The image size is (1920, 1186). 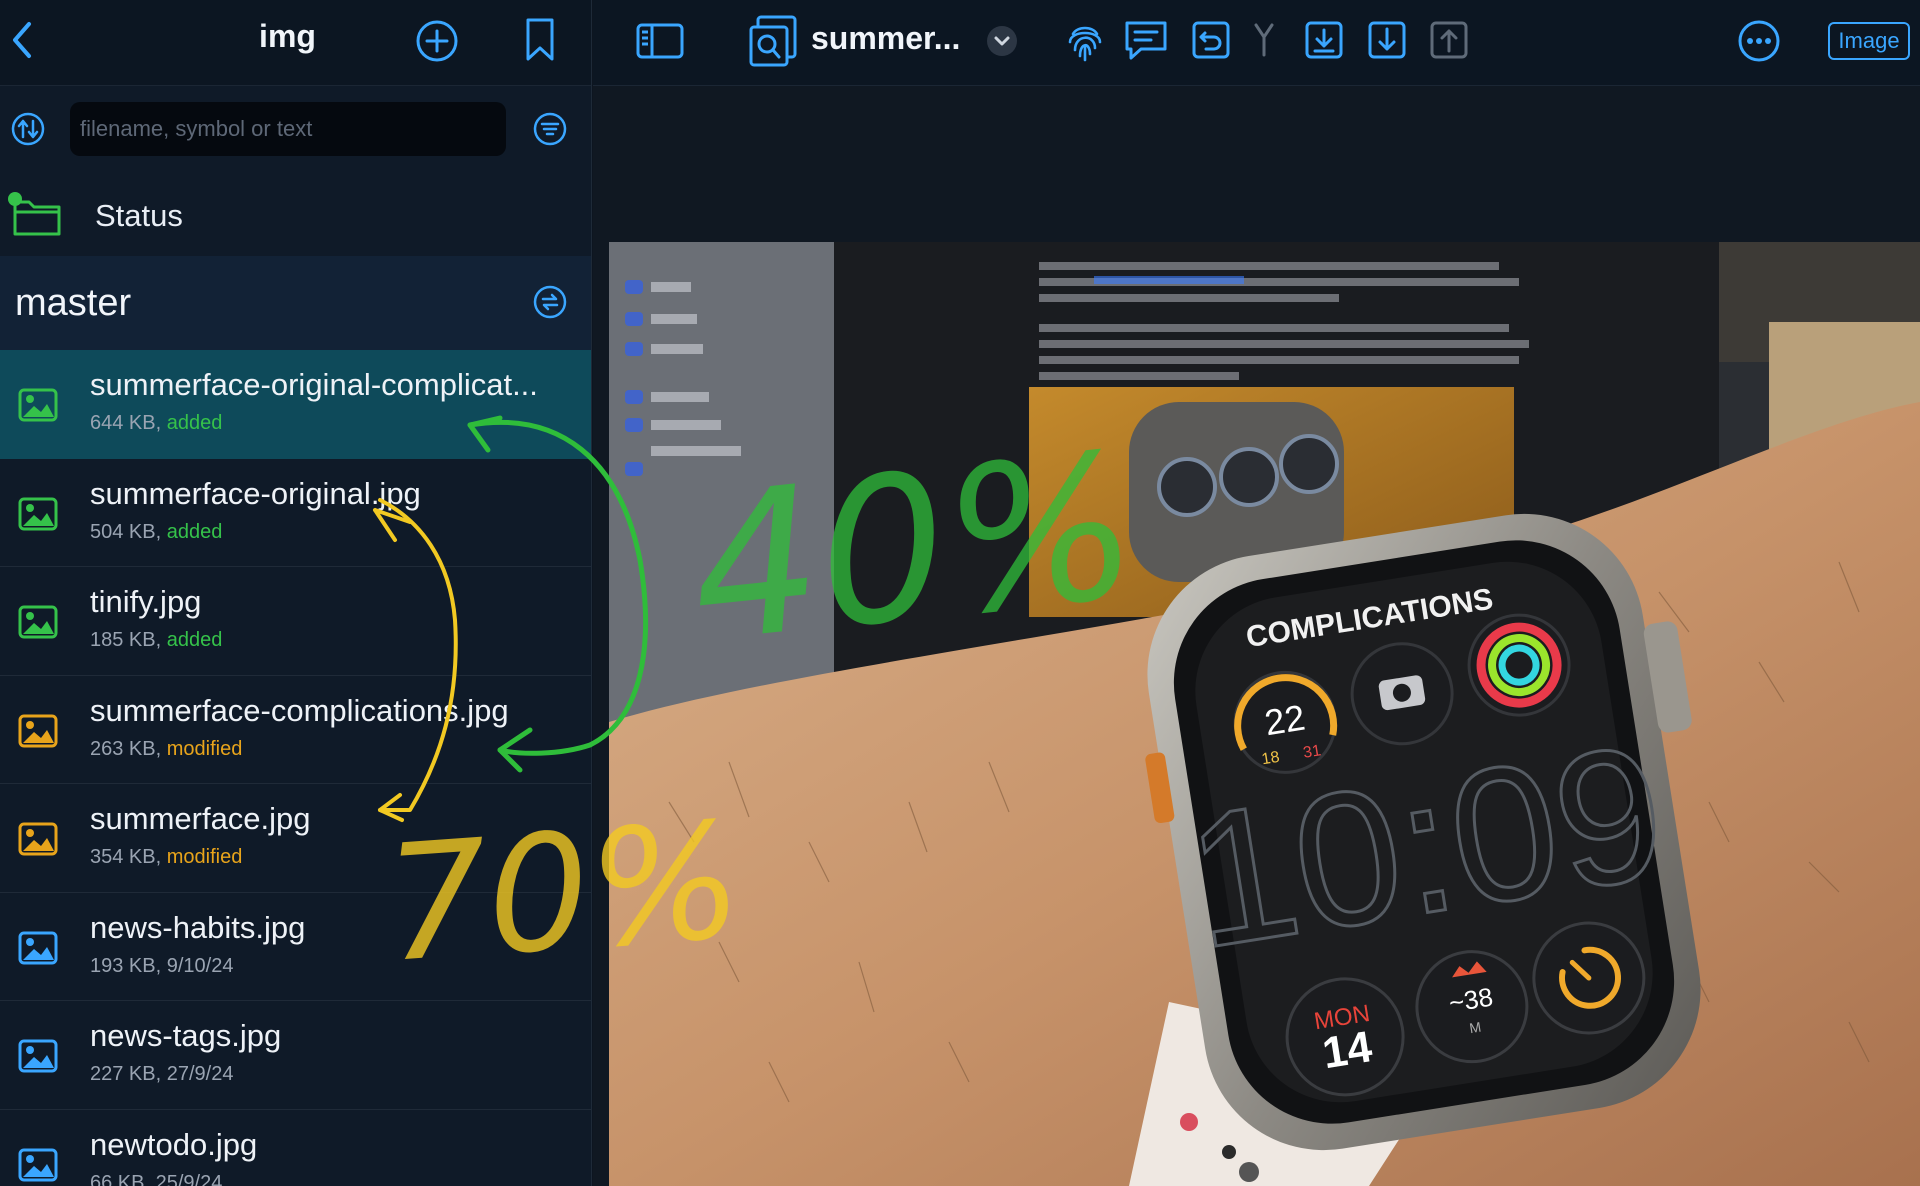 I want to click on file-status: 9/10/24, so click(x=200, y=965).